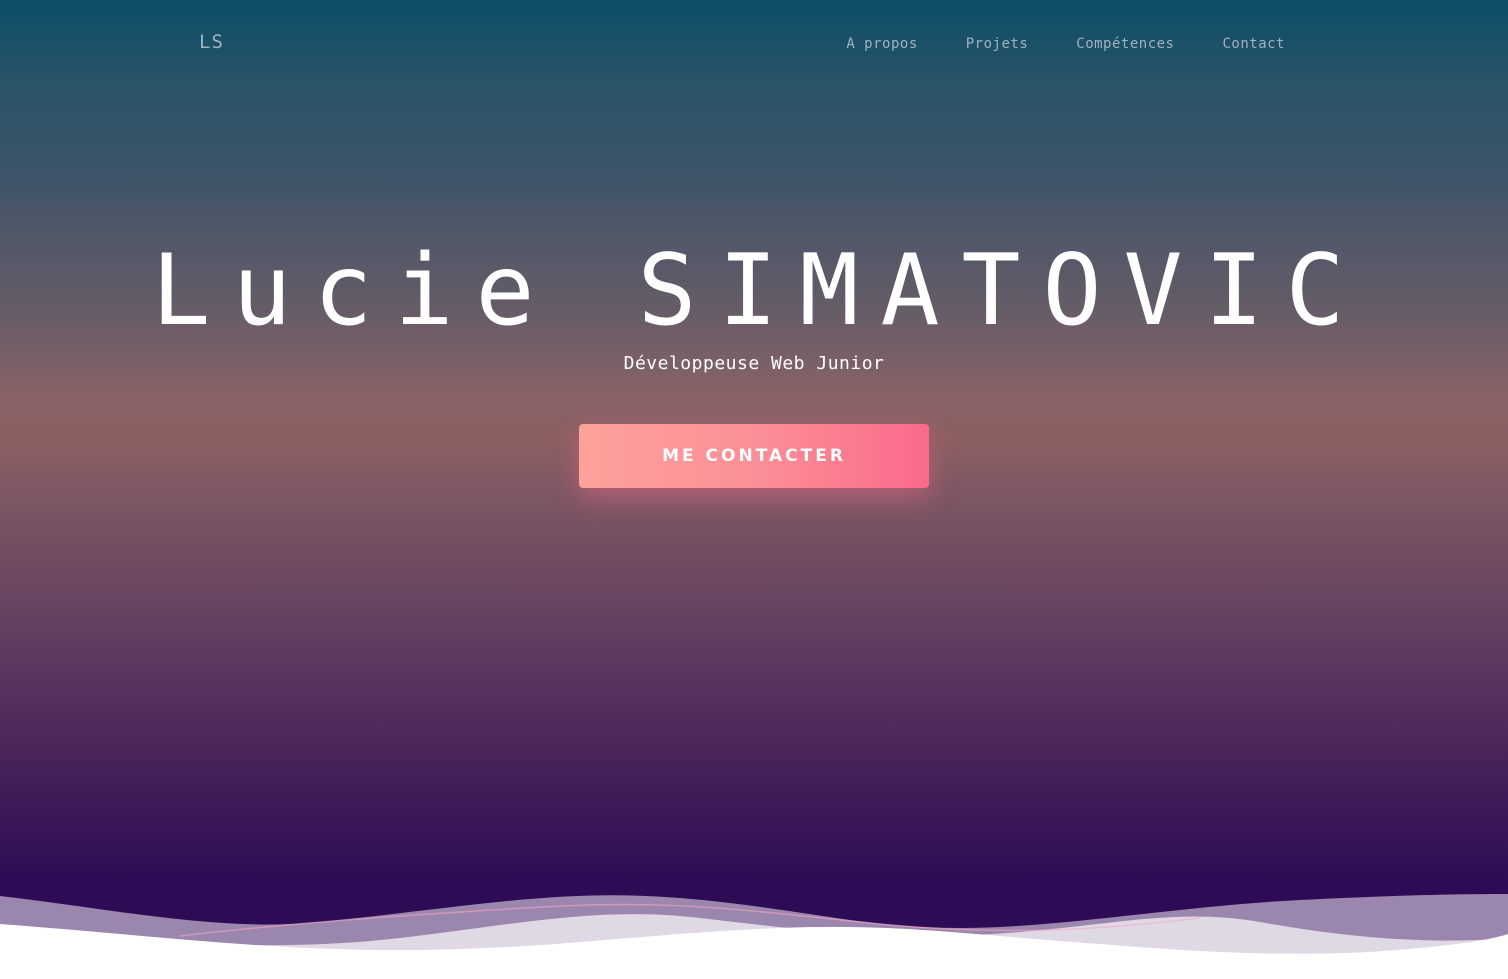 The width and height of the screenshot is (1508, 979). What do you see at coordinates (997, 44) in the screenshot?
I see `nav-link-projets: Projets` at bounding box center [997, 44].